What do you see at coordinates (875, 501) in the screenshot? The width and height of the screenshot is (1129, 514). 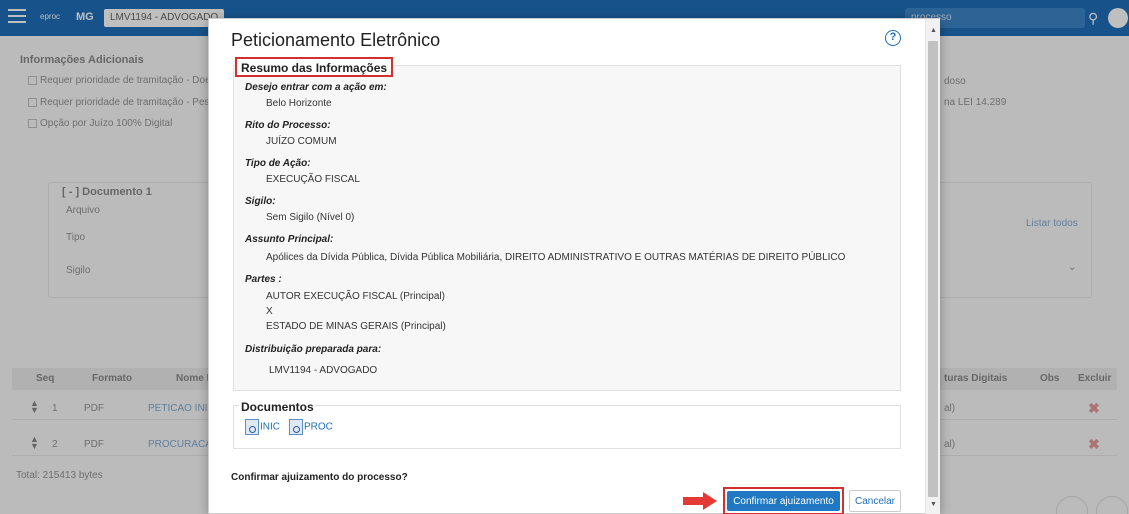 I see `cancel-button: Cancelar` at bounding box center [875, 501].